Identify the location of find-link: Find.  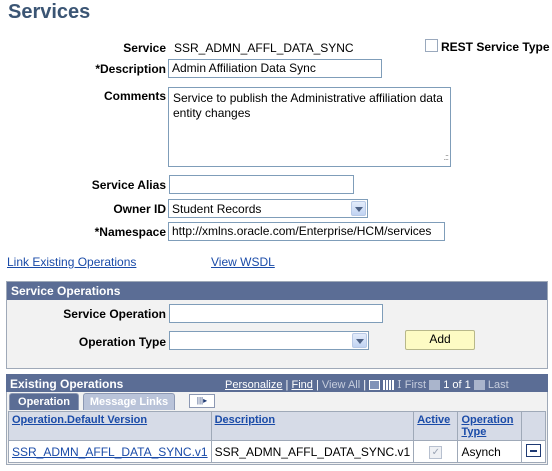
(301, 385).